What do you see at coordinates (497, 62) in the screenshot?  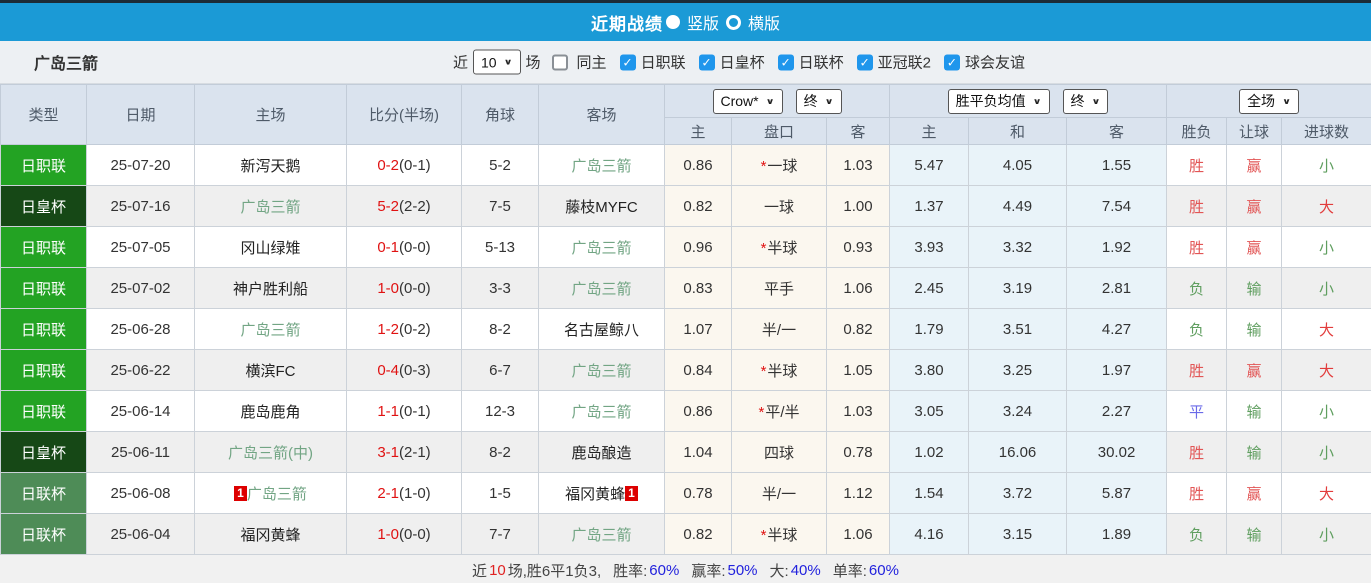 I see `match-count-select: 10 ∨` at bounding box center [497, 62].